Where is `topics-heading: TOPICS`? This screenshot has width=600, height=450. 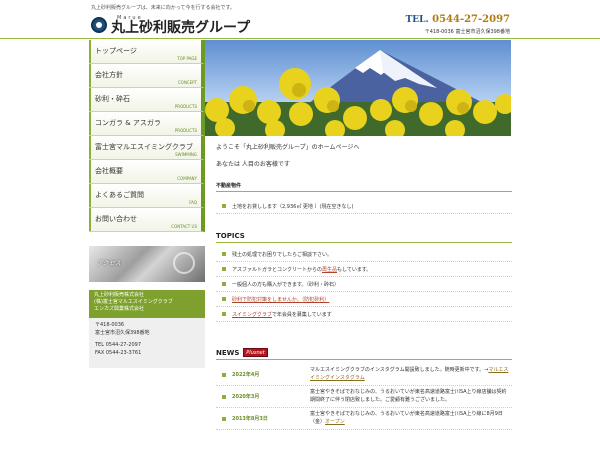
topics-heading: TOPICS is located at coordinates (364, 237).